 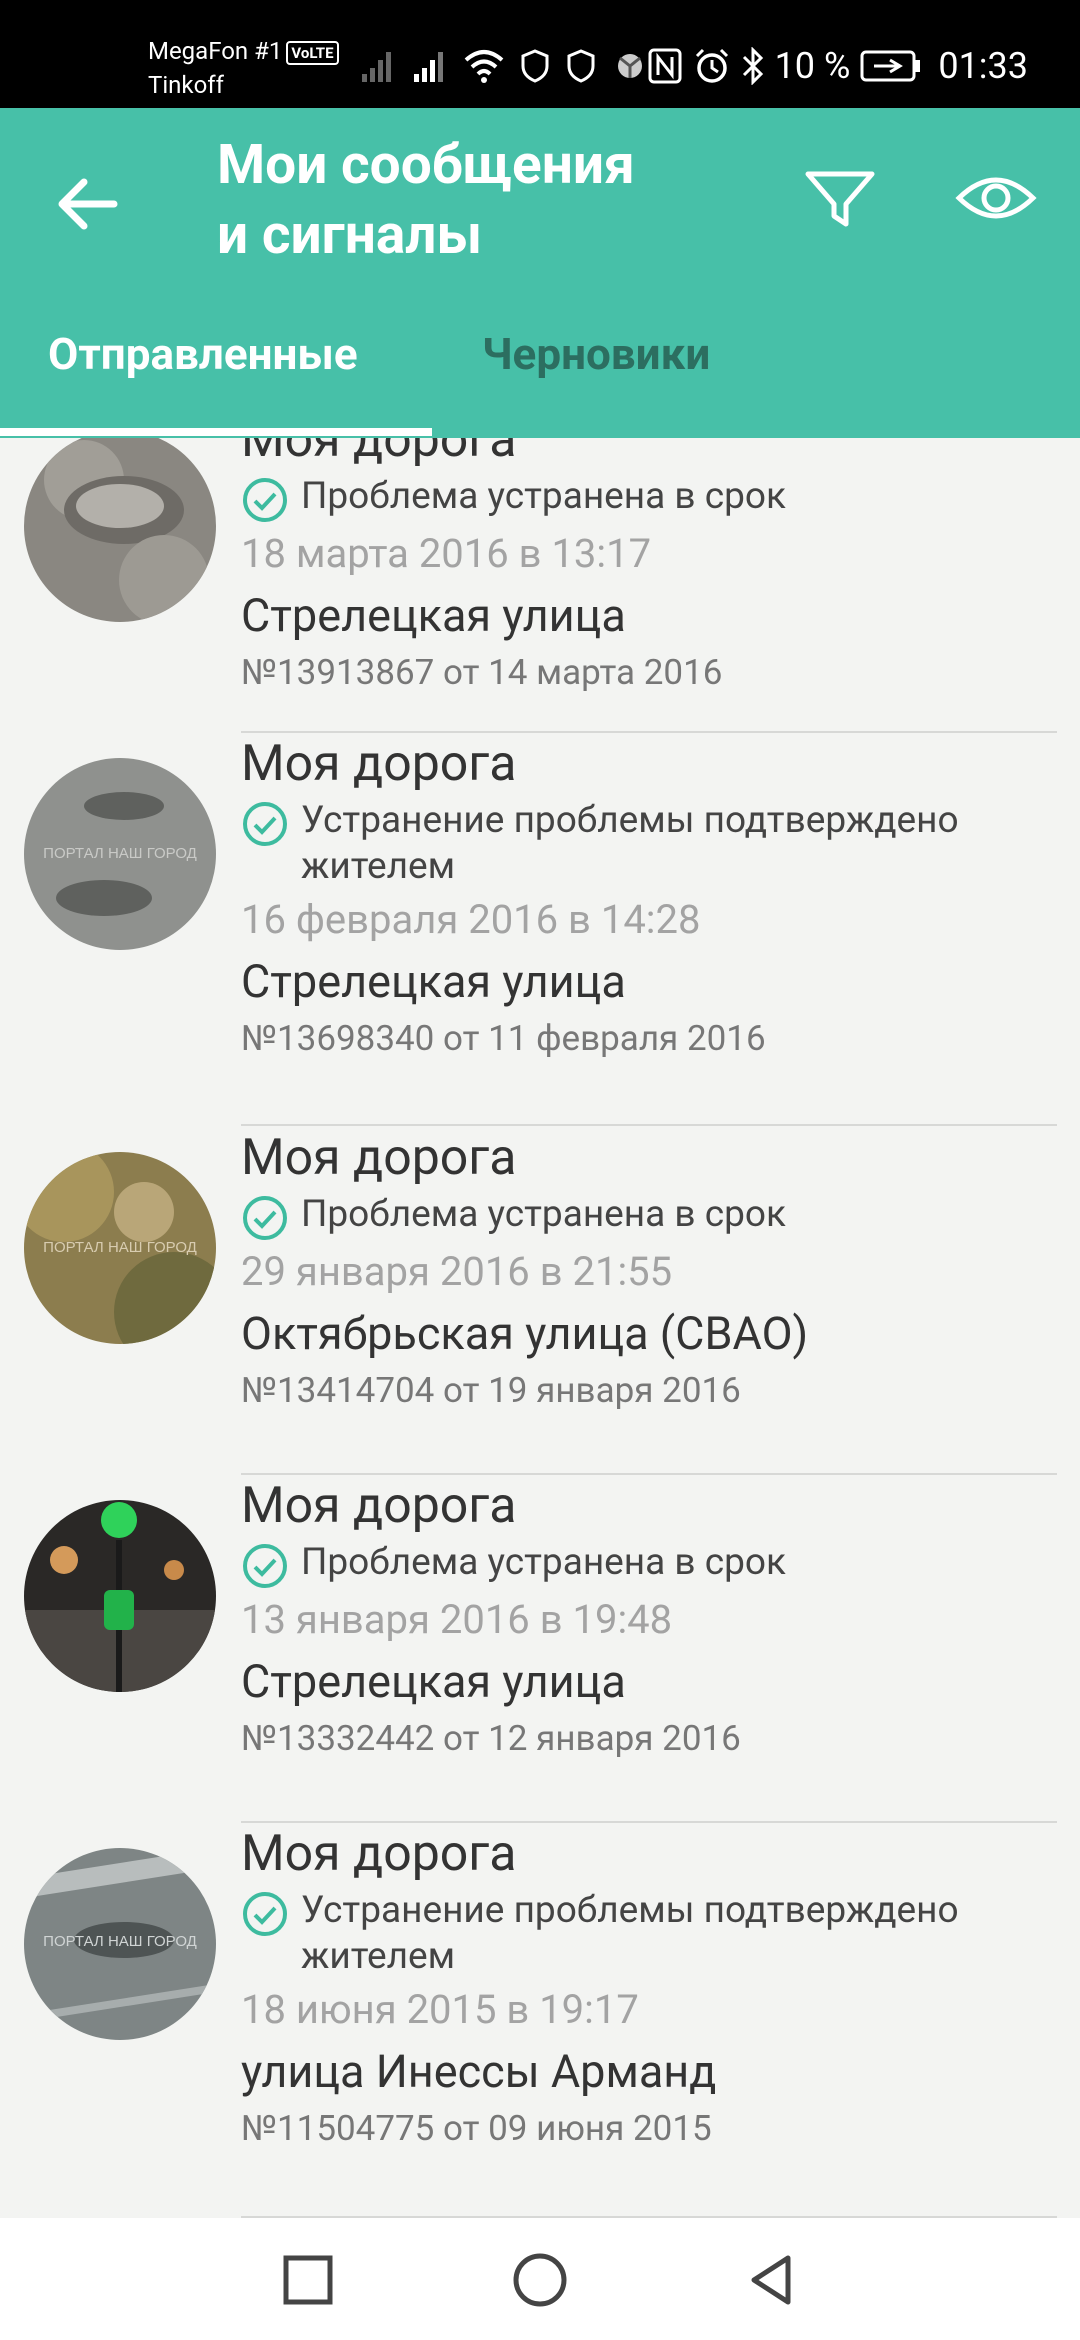 What do you see at coordinates (457, 1619) in the screenshot?
I see `item-date: 13 января 2016 в 19:48` at bounding box center [457, 1619].